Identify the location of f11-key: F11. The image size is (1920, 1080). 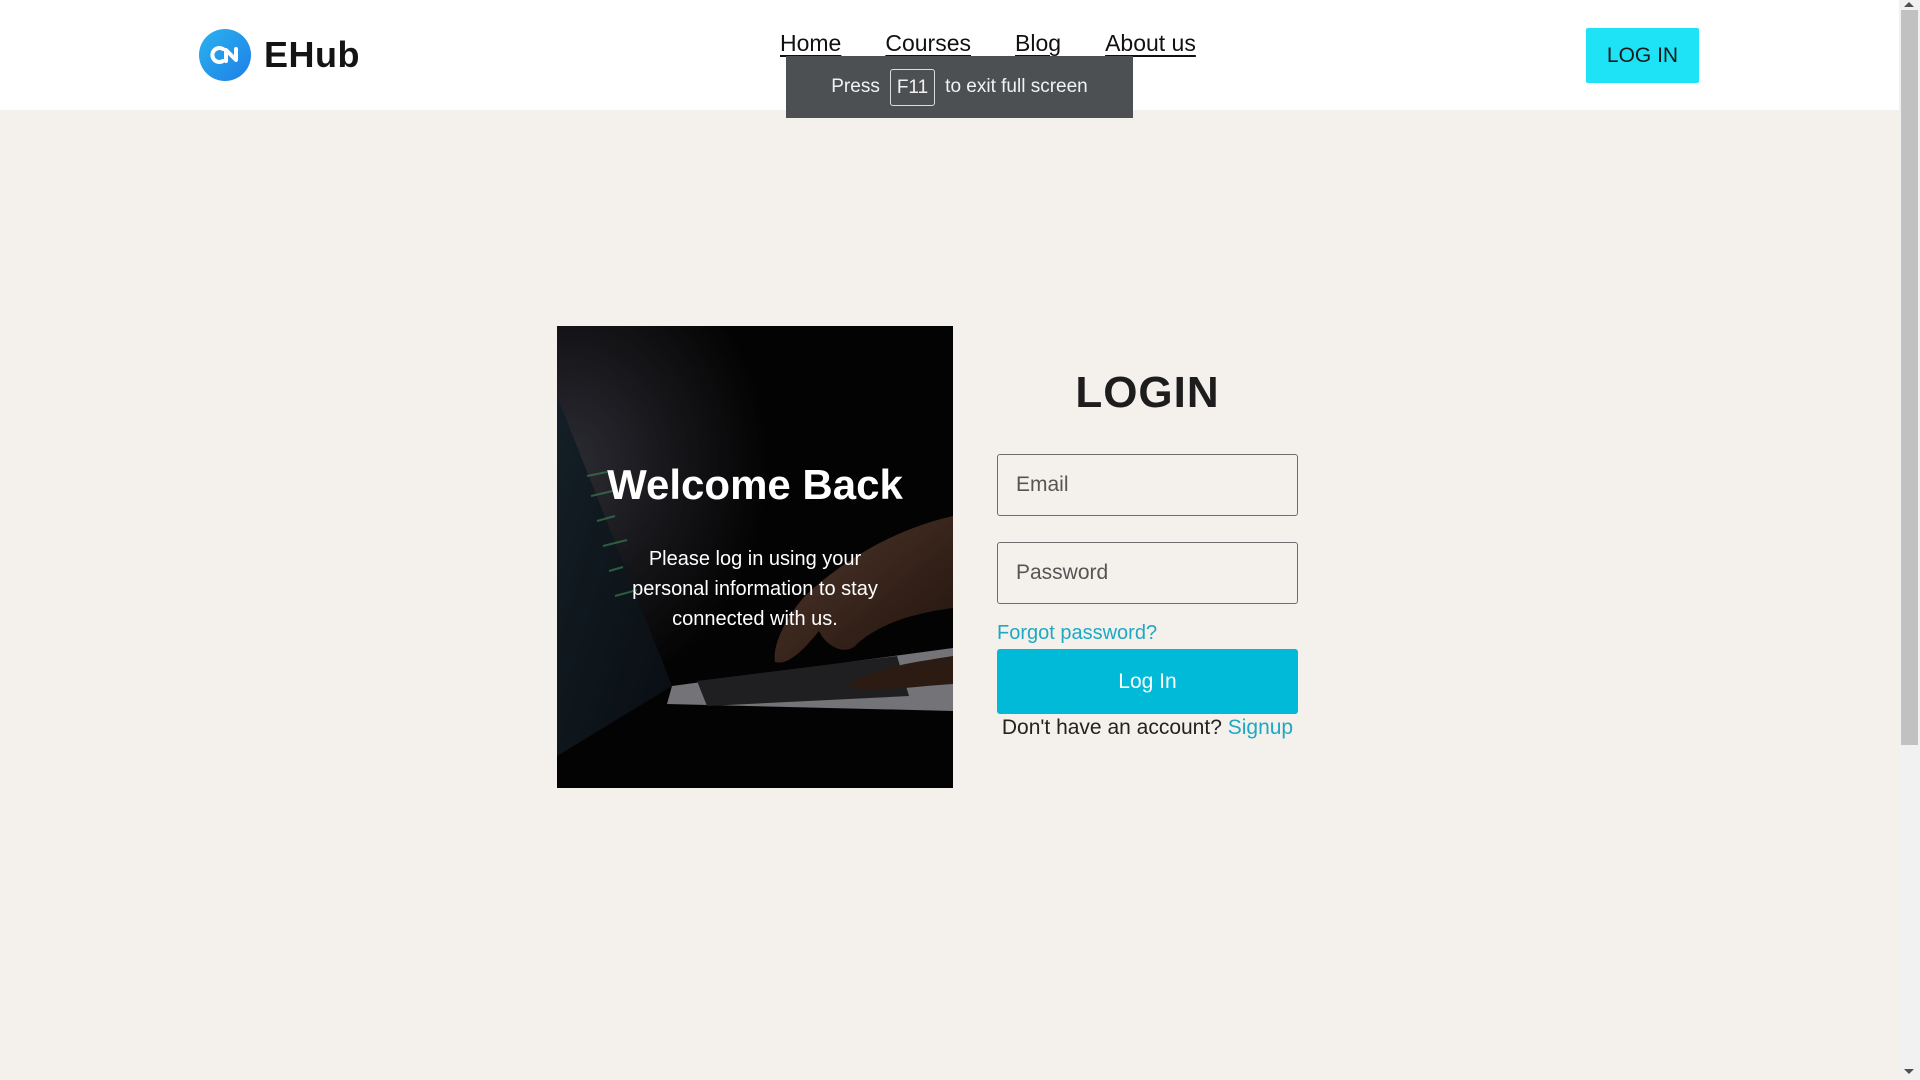
(912, 87).